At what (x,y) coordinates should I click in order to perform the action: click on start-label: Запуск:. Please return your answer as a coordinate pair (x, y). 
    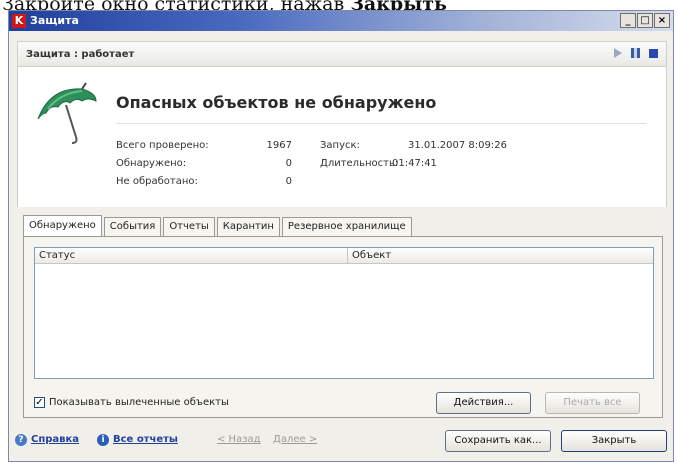
    Looking at the image, I should click on (340, 145).